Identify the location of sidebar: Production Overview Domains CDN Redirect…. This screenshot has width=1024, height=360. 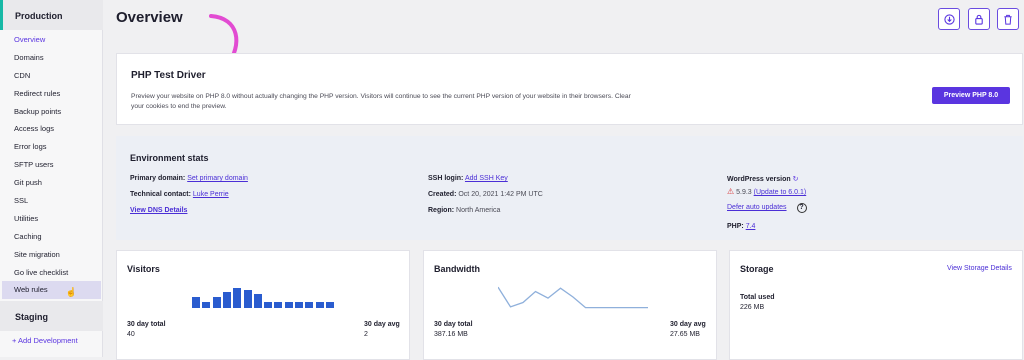
(51, 178).